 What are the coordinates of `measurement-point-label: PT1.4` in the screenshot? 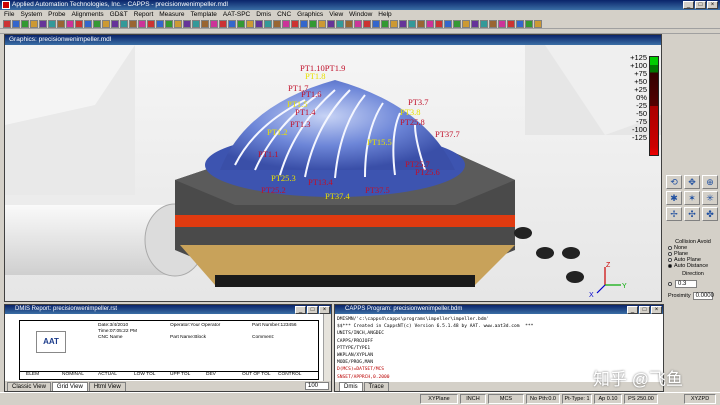 It's located at (305, 112).